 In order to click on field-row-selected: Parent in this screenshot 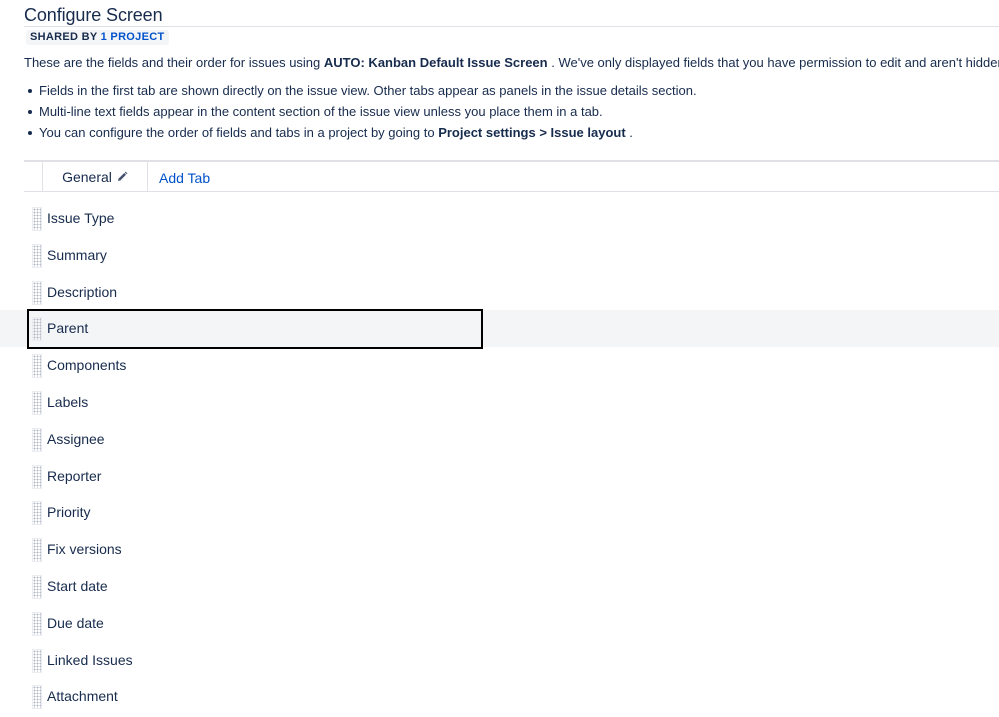, I will do `click(499, 329)`.